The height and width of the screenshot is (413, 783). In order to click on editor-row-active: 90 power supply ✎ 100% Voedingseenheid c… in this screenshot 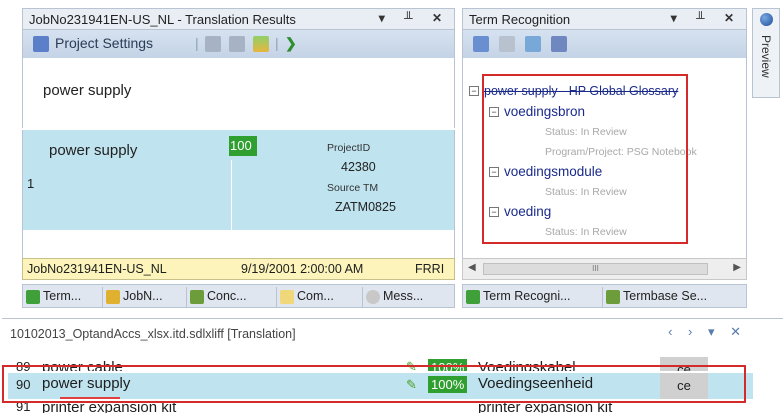, I will do `click(380, 386)`.